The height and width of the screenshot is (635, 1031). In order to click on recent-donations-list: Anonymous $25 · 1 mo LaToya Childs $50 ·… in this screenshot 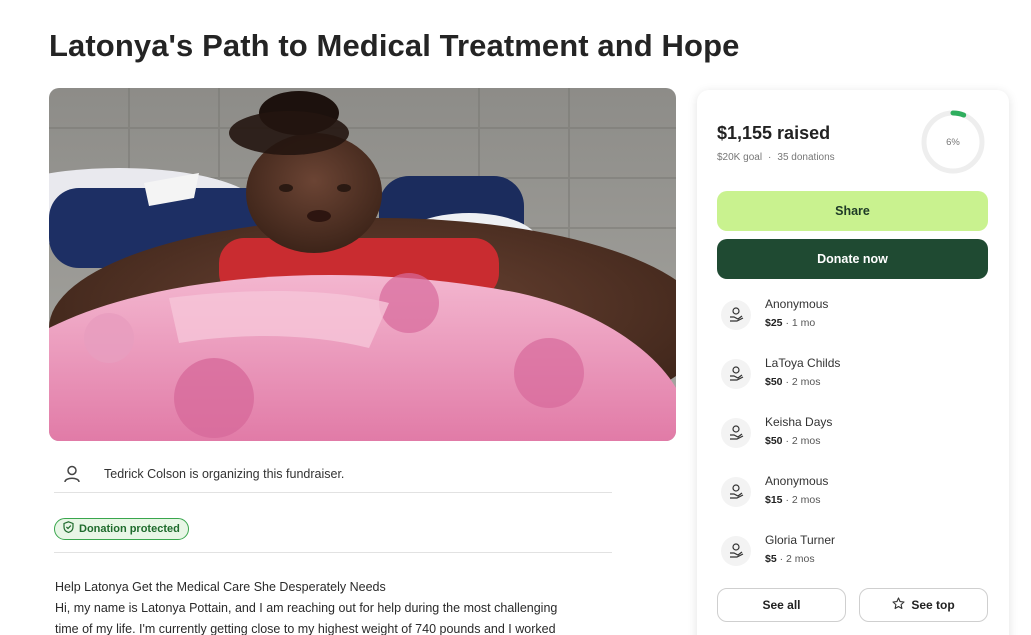, I will do `click(853, 433)`.